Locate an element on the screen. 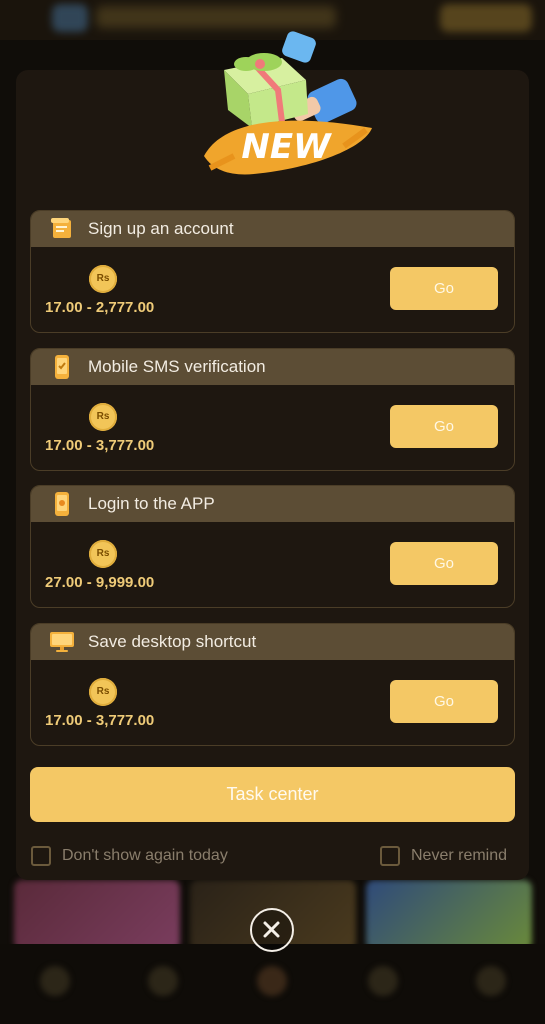 The width and height of the screenshot is (545, 1024). close-popup-button is located at coordinates (272, 930).